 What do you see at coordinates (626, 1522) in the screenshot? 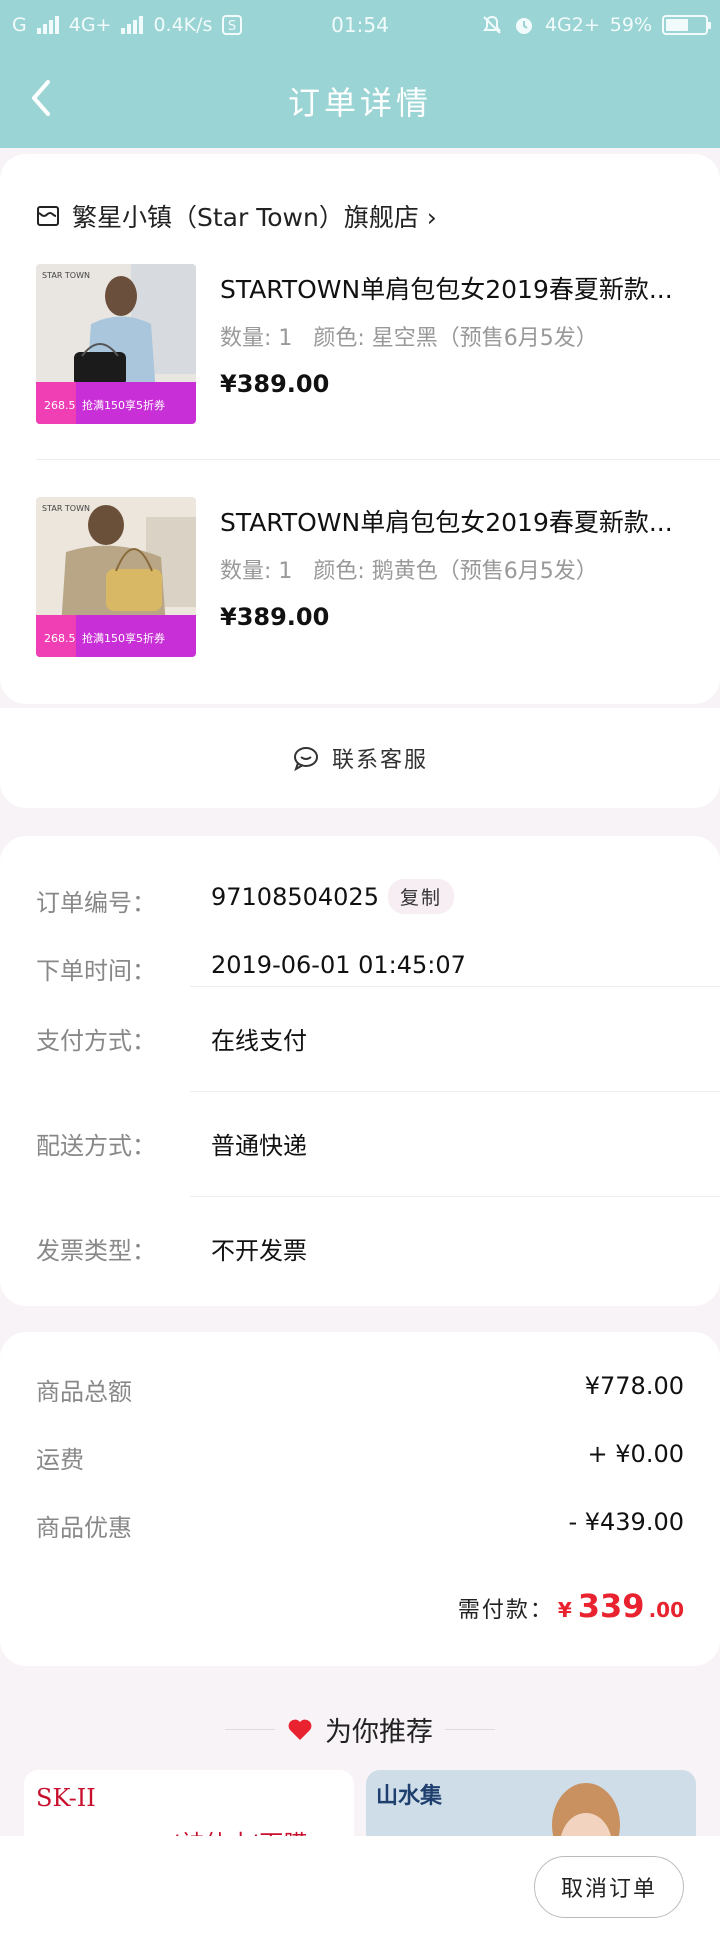
I see `discount-value: - ¥439.00` at bounding box center [626, 1522].